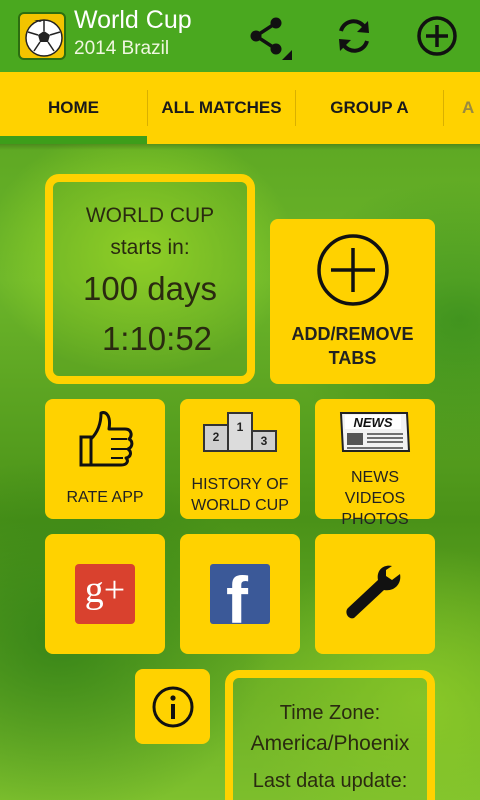 This screenshot has height=800, width=480. Describe the element at coordinates (122, 48) in the screenshot. I see `app-subtitle: 2014 Brazil` at that location.